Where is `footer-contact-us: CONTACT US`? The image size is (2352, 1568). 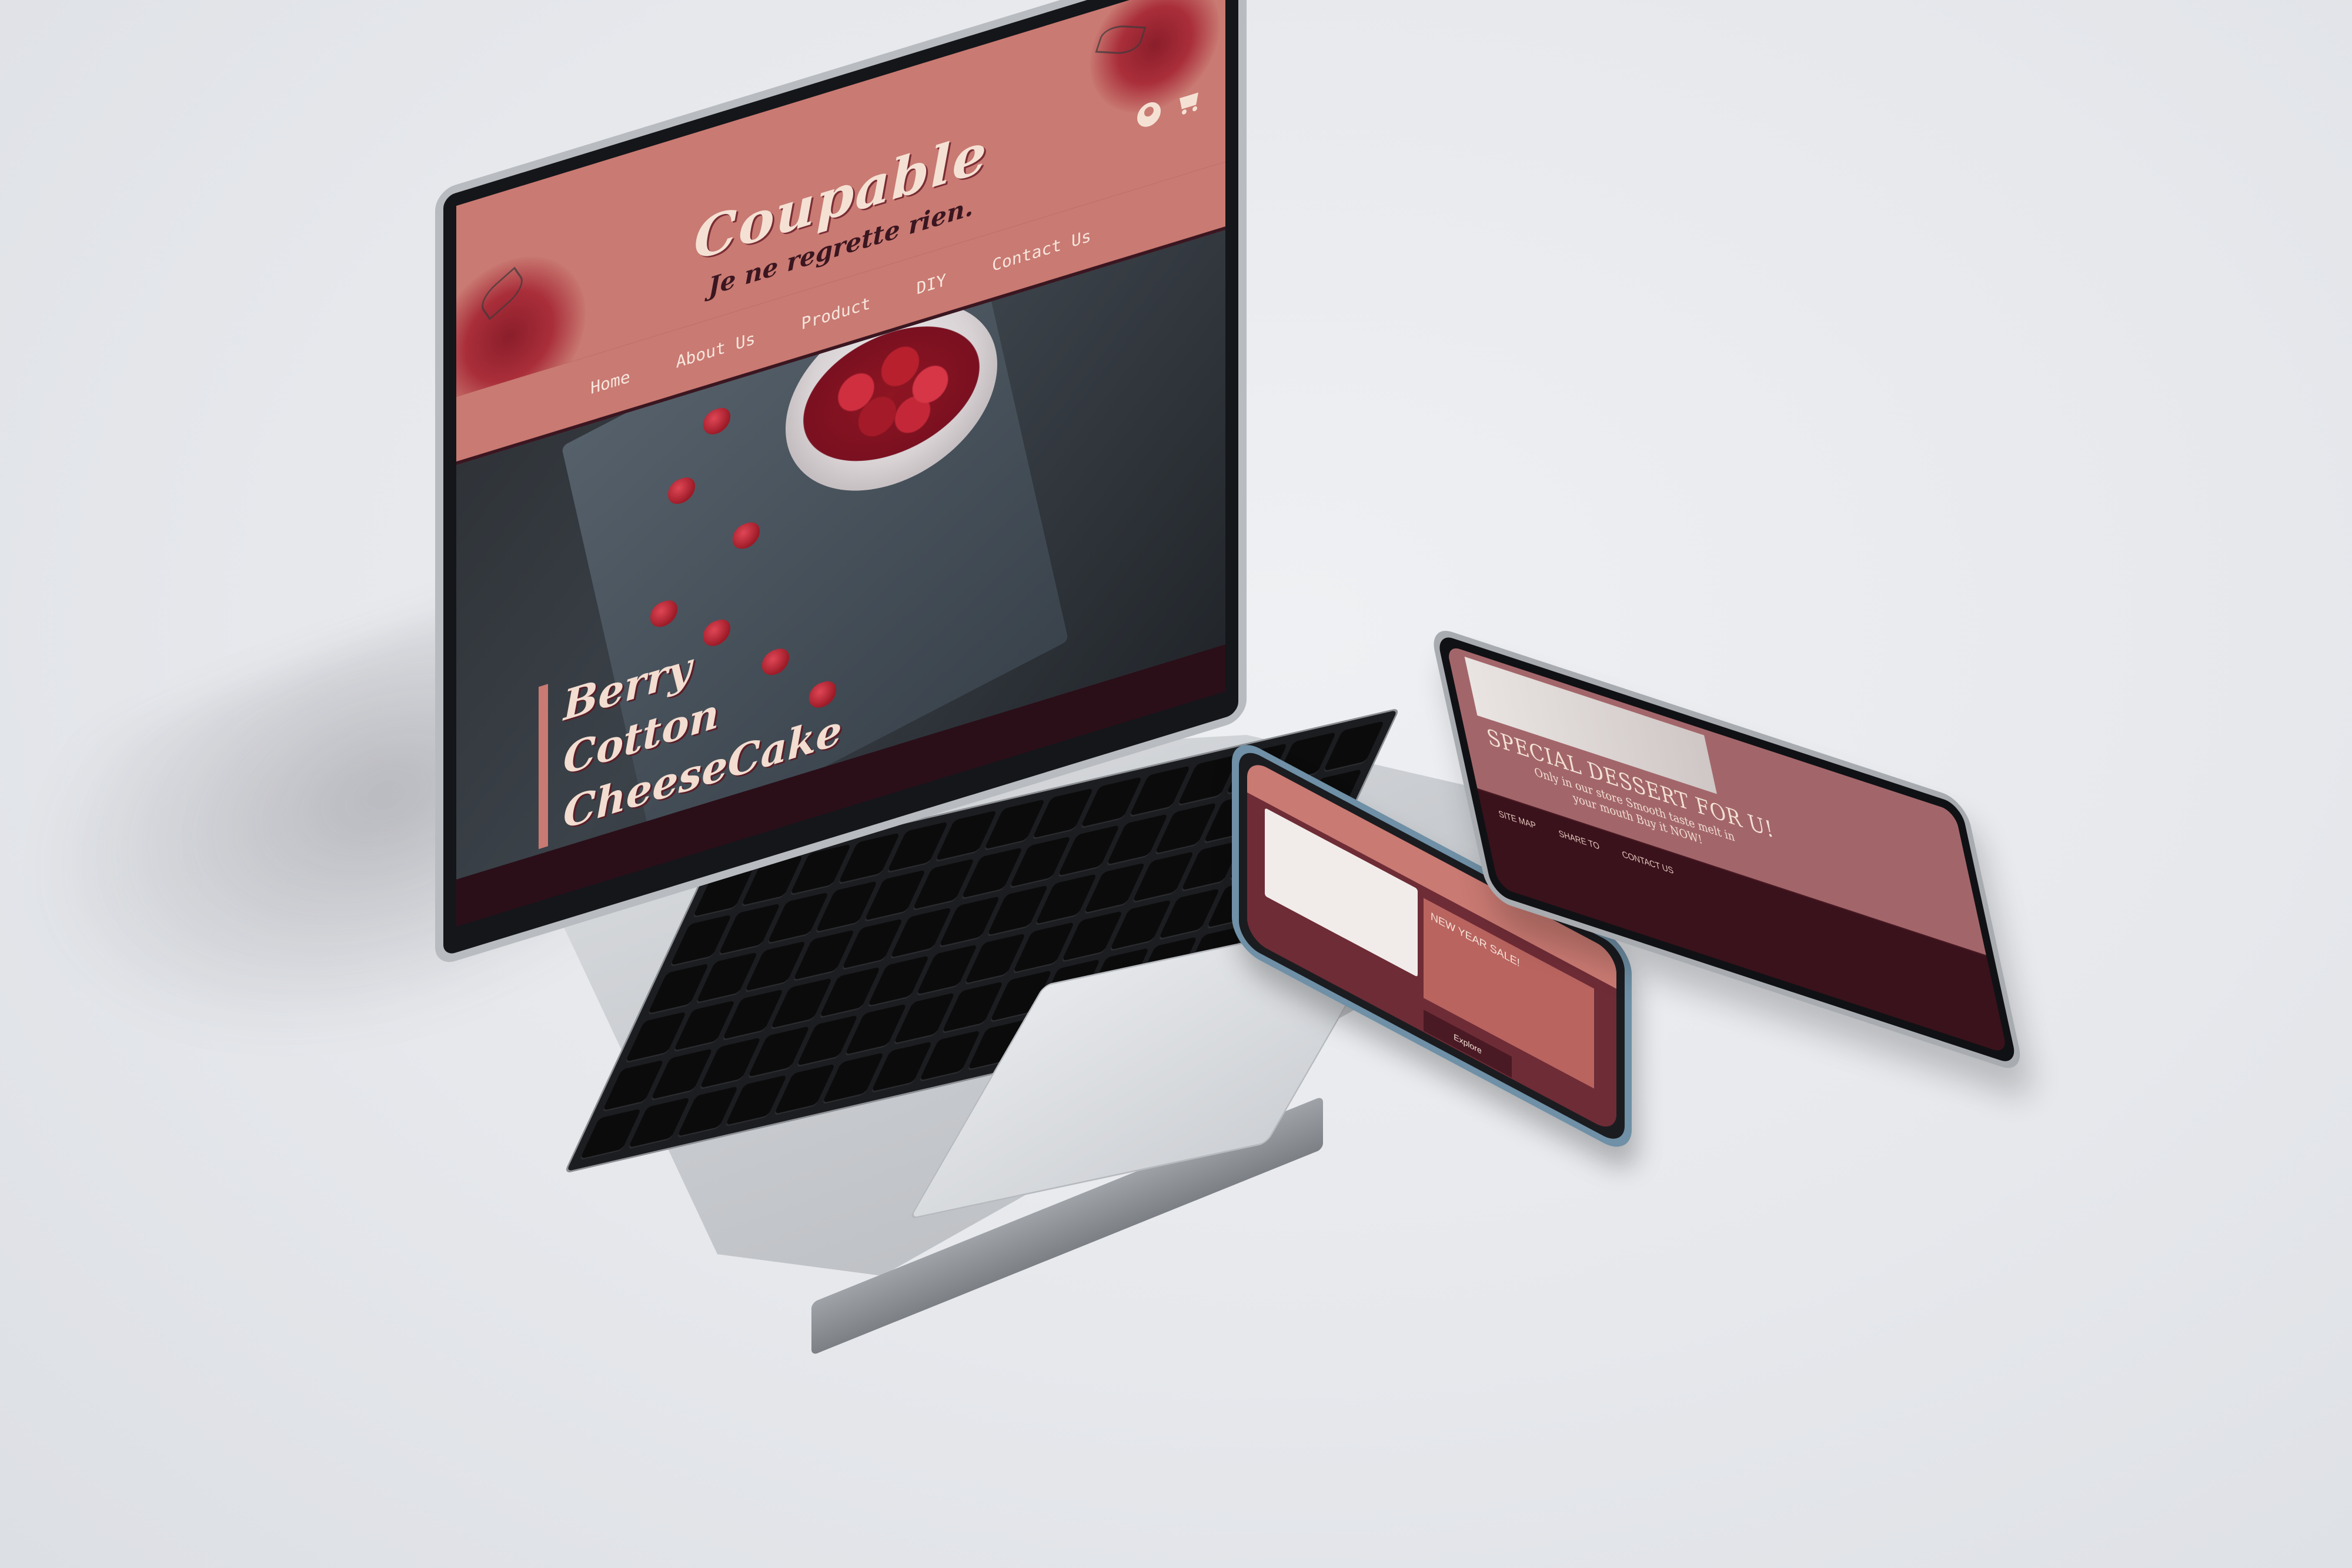
footer-contact-us: CONTACT US is located at coordinates (1654, 892).